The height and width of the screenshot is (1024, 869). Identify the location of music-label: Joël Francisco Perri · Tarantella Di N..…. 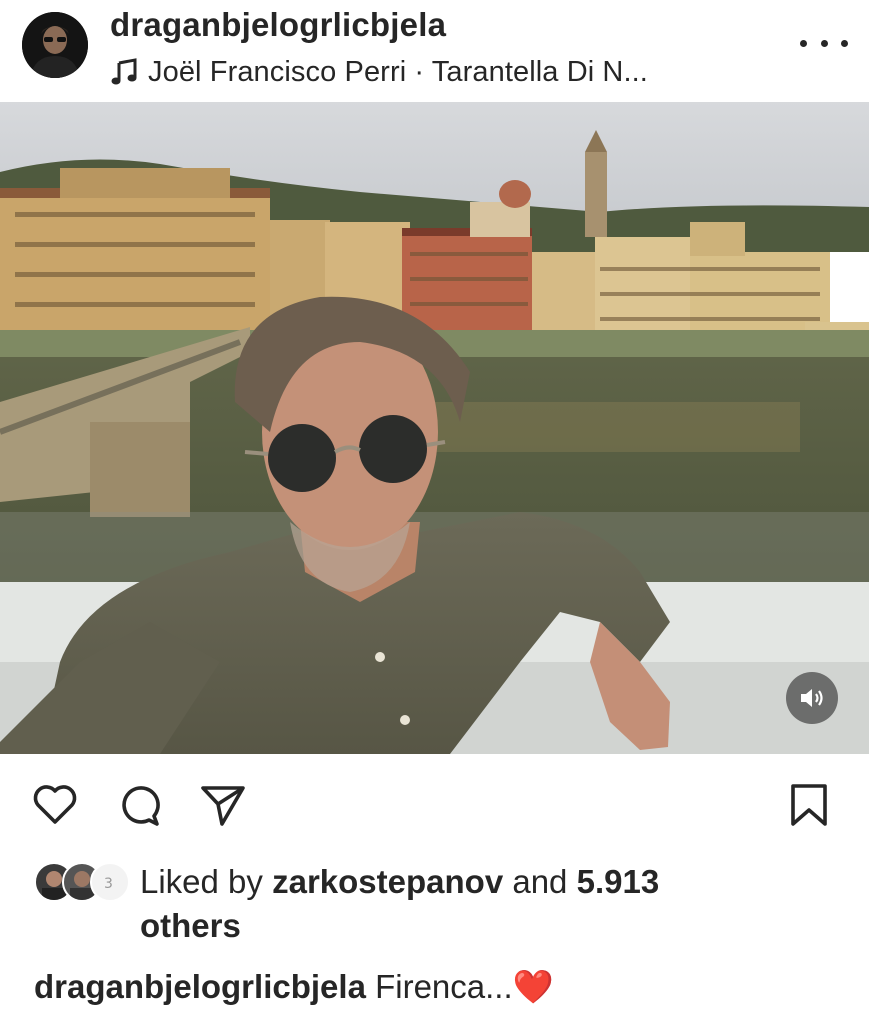
(398, 71).